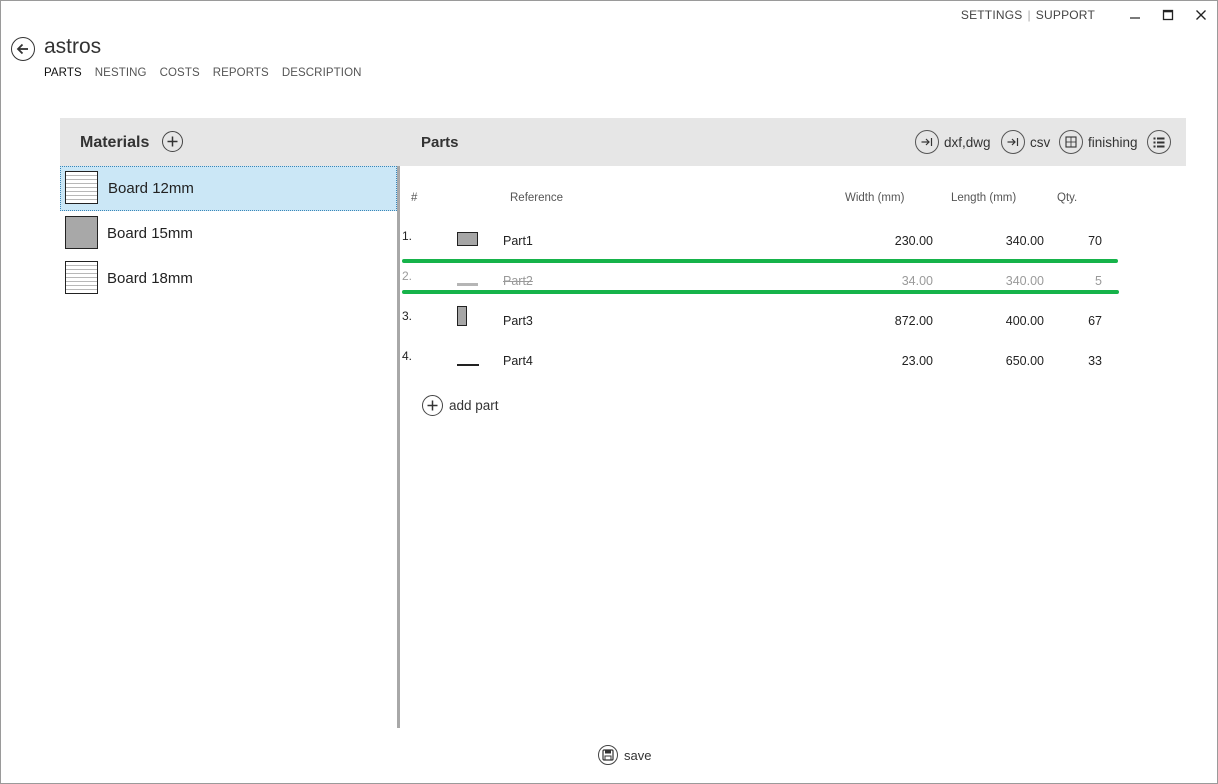 This screenshot has width=1218, height=784. Describe the element at coordinates (518, 361) in the screenshot. I see `part-reference: Part4` at that location.